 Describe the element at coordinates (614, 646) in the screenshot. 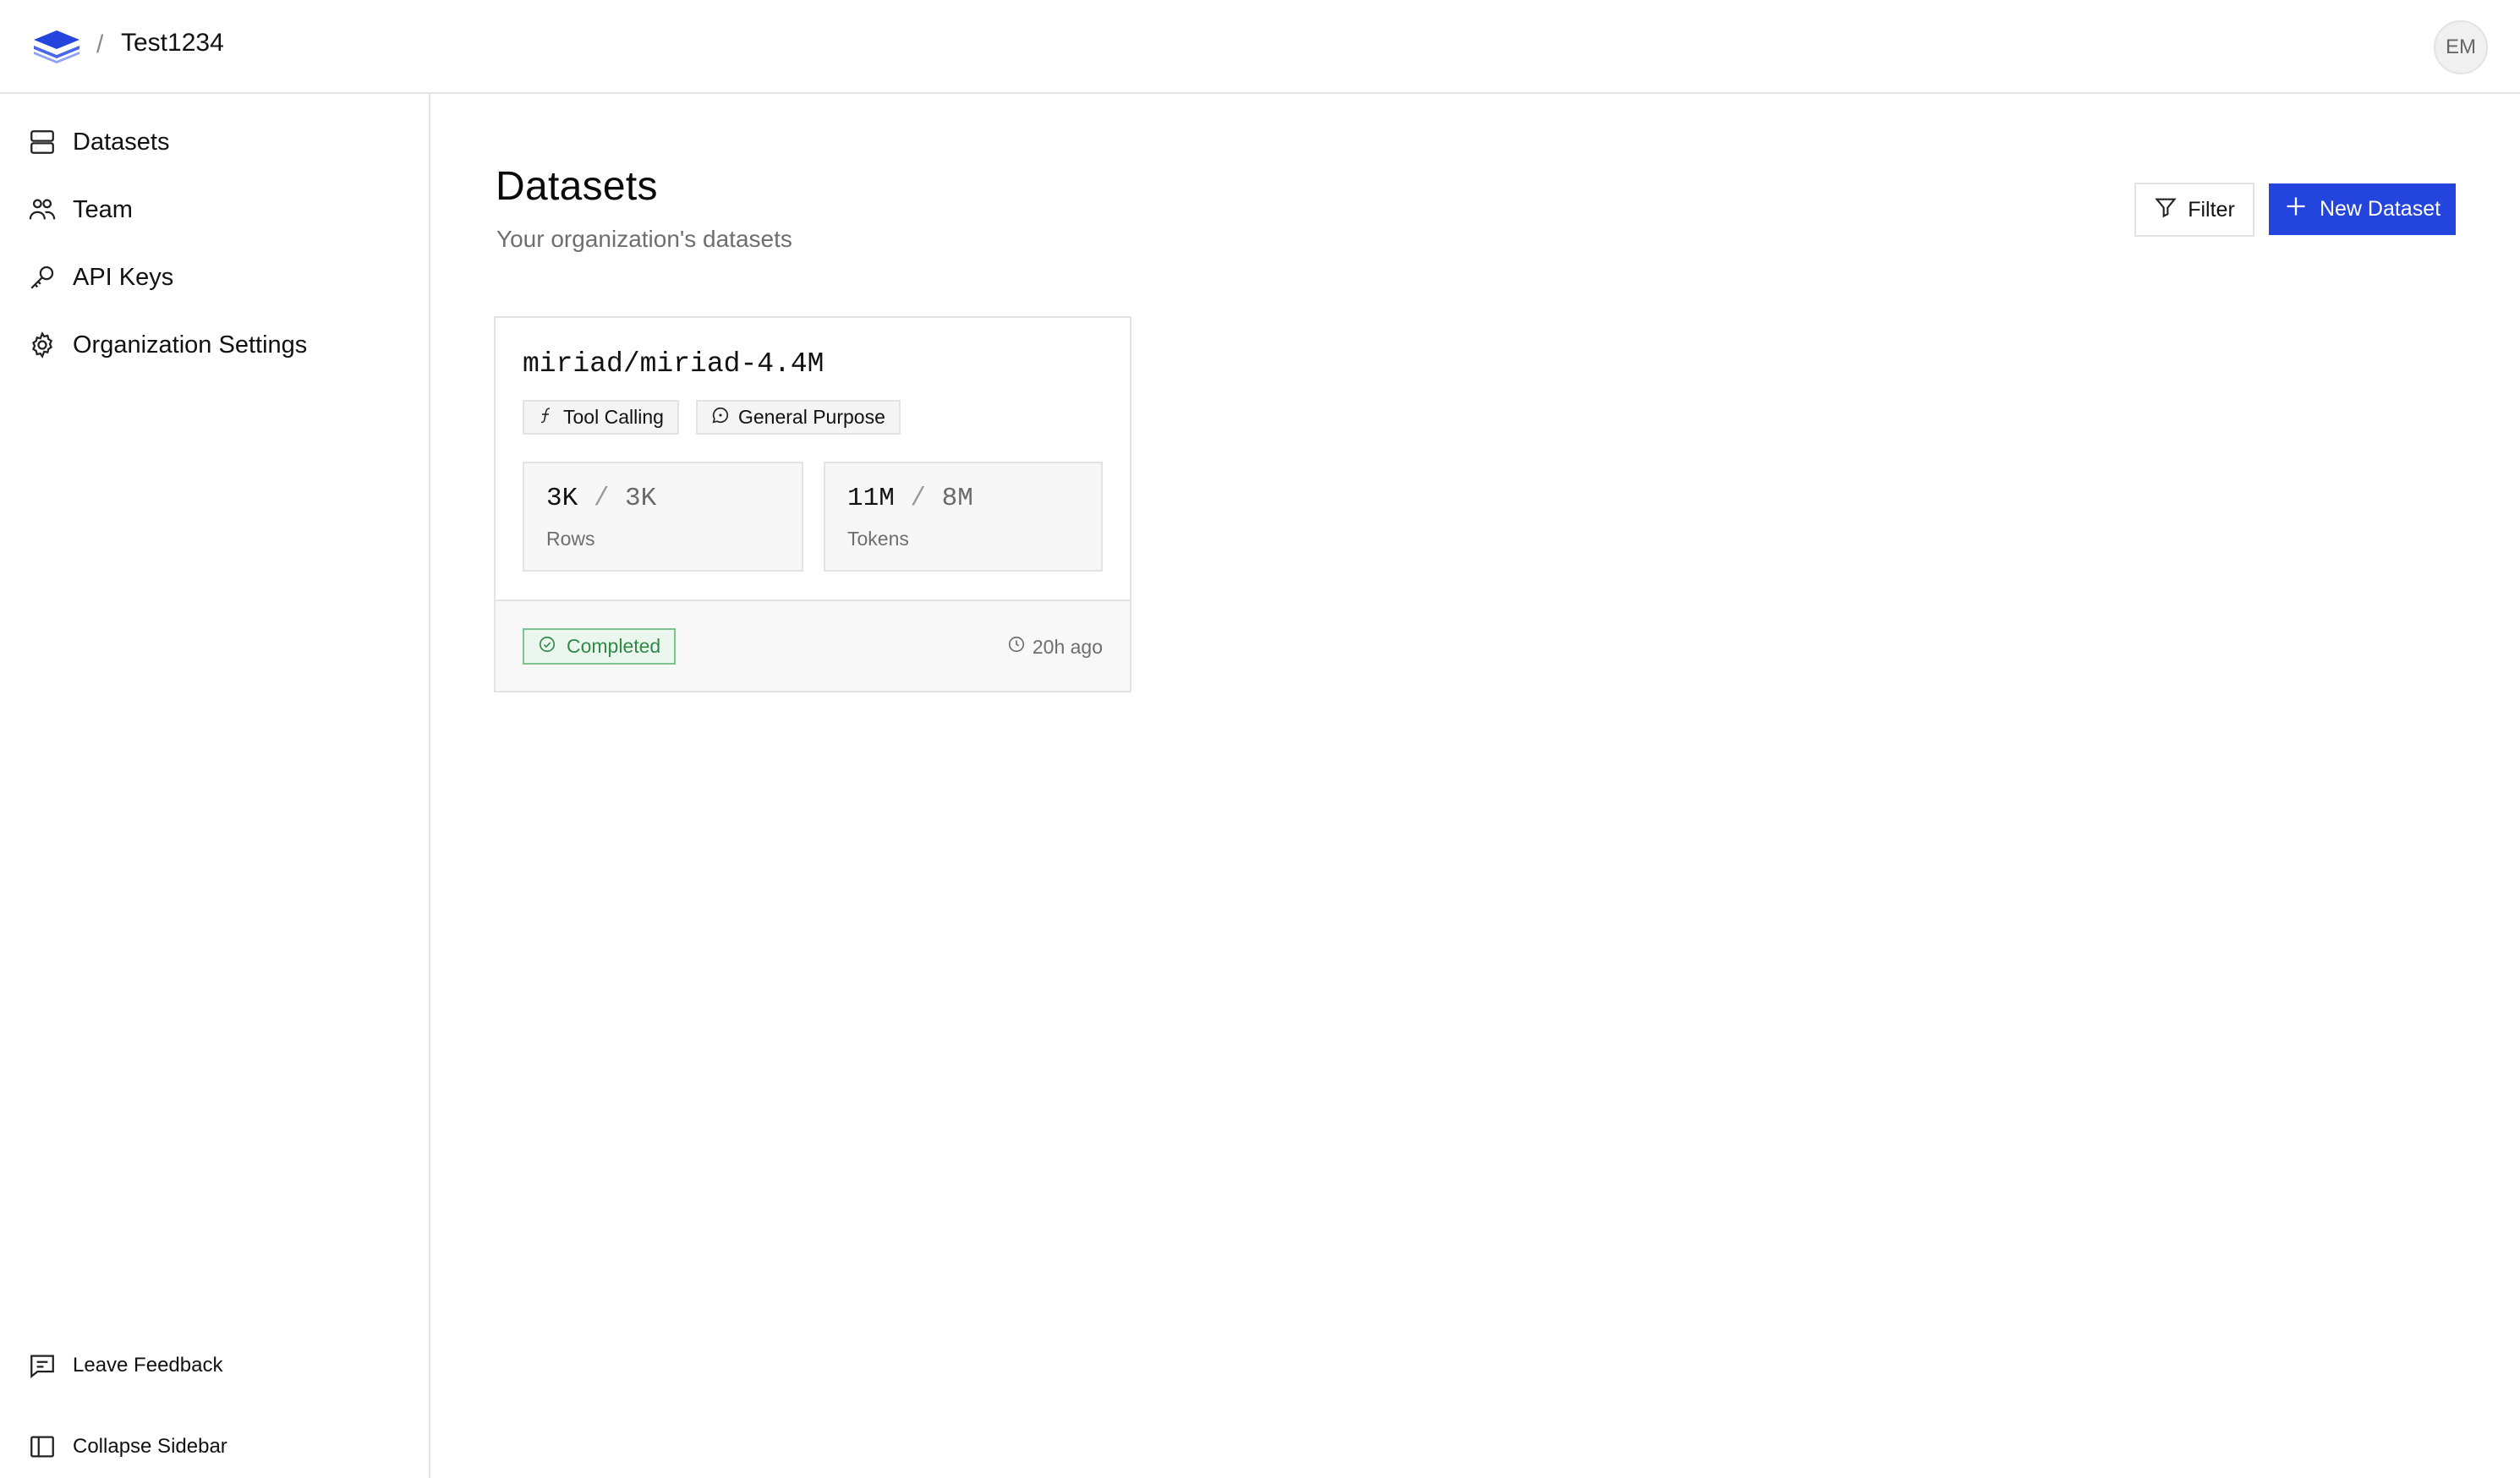

I see `status-label: Completed` at that location.